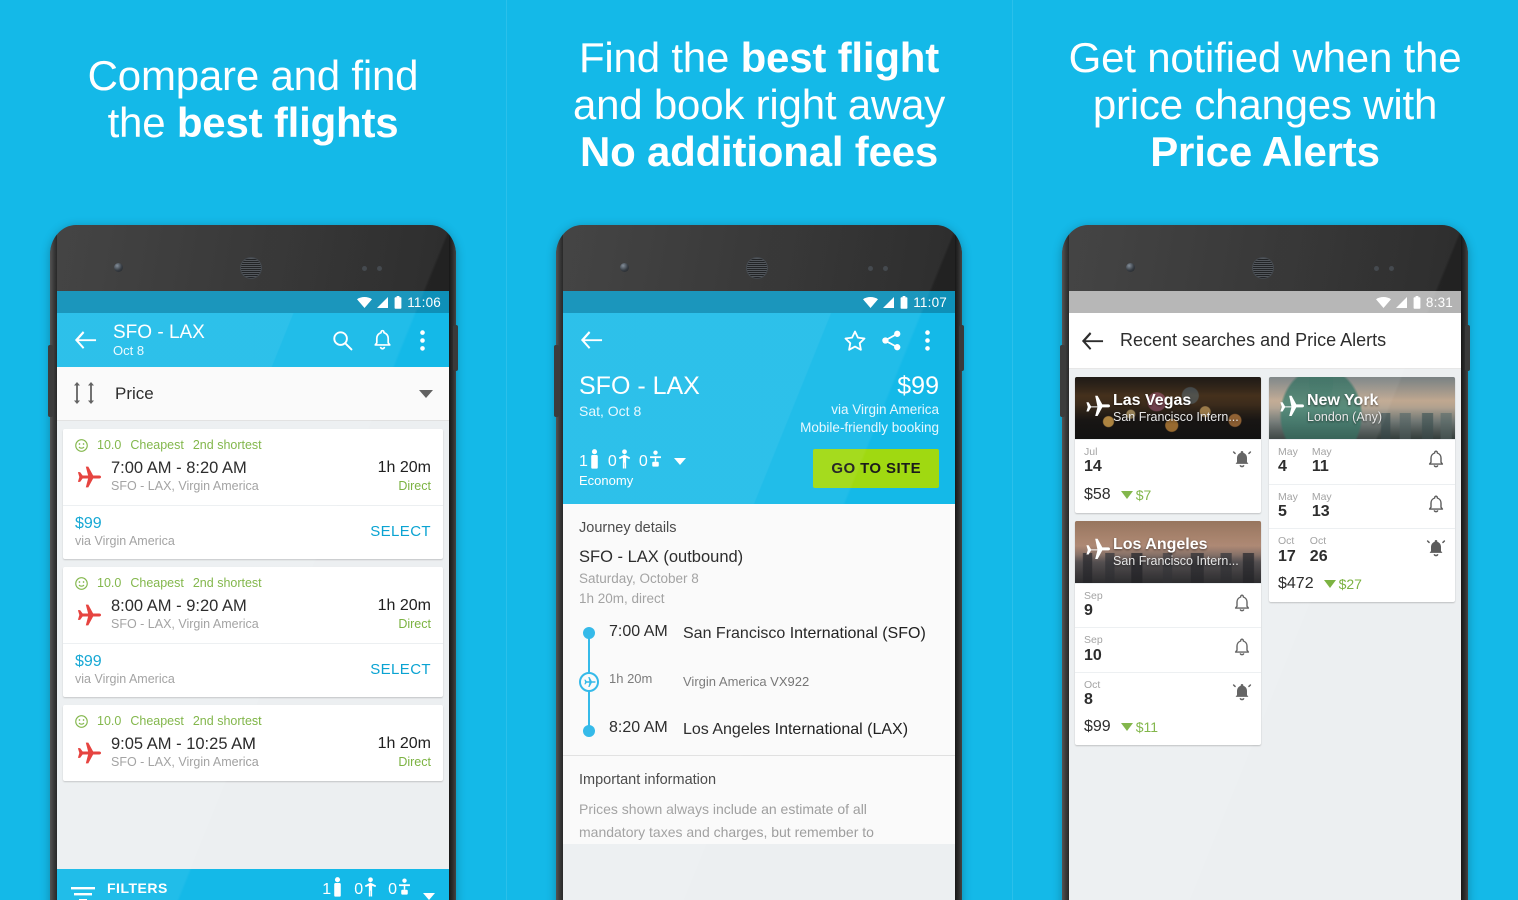 The height and width of the screenshot is (900, 1518). Describe the element at coordinates (1126, 494) in the screenshot. I see `price-down-icon` at that location.